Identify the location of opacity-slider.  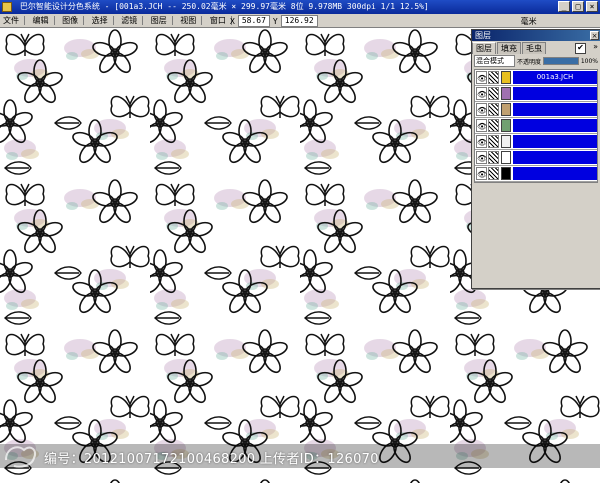
(561, 61).